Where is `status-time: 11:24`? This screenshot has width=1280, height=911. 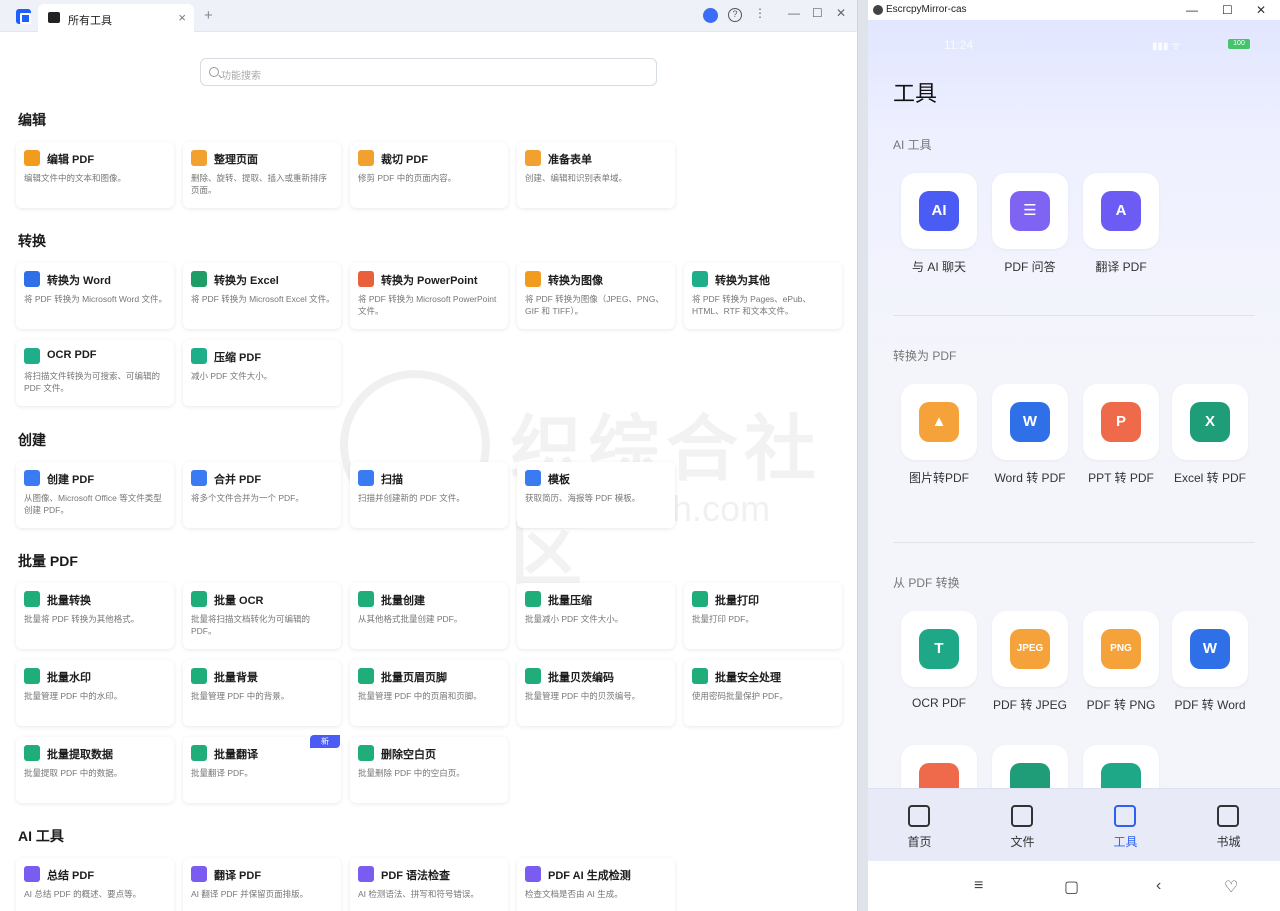 status-time: 11:24 is located at coordinates (959, 45).